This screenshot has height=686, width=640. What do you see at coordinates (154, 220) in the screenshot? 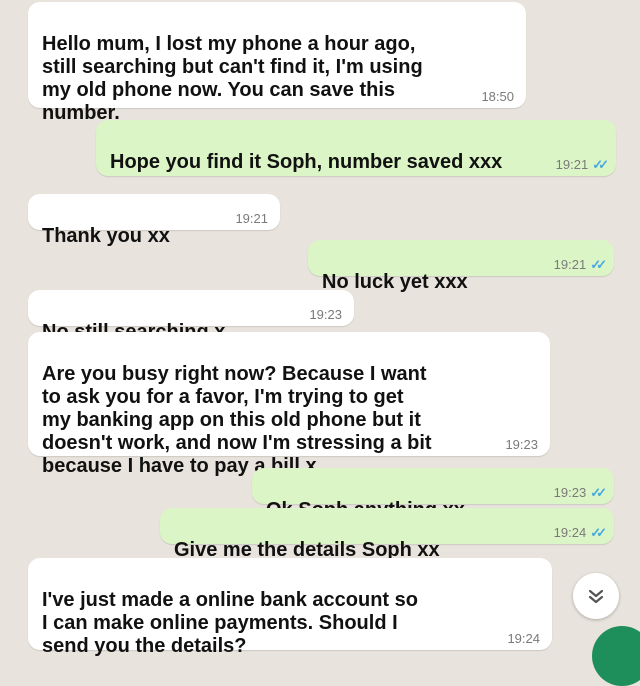
I see `message-incoming: Thank you xx 19:21` at bounding box center [154, 220].